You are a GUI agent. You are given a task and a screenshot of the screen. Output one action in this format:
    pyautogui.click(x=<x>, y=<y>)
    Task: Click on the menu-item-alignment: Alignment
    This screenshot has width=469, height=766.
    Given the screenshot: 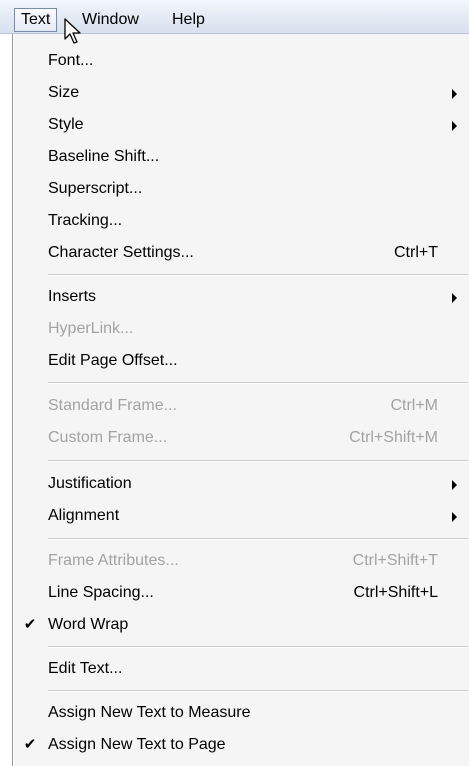 What is the action you would take?
    pyautogui.click(x=241, y=516)
    